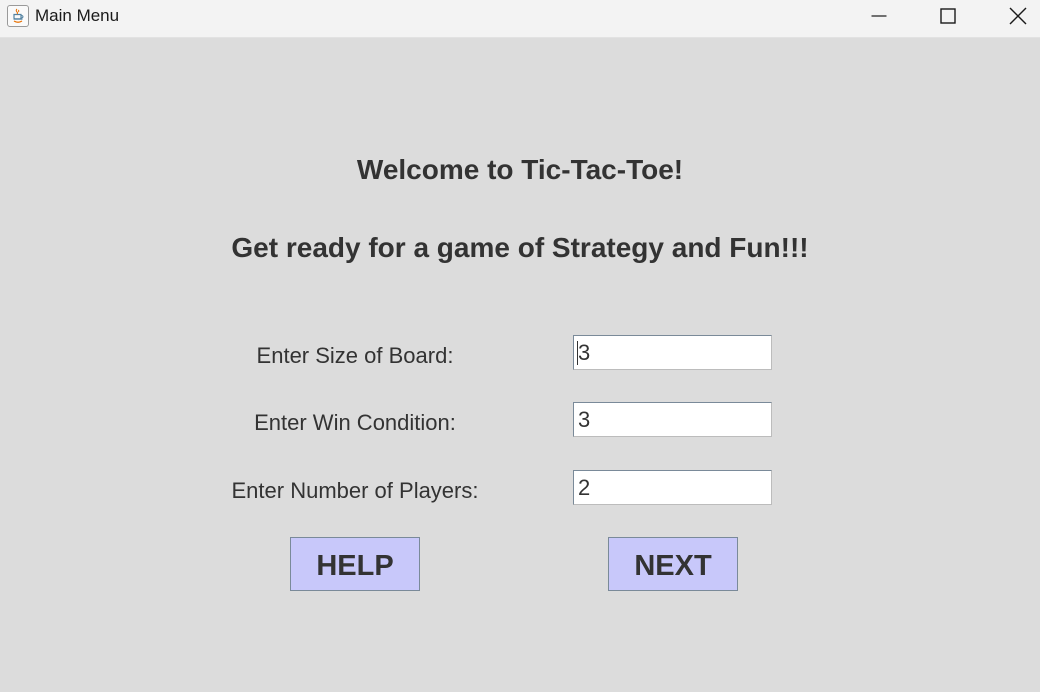  Describe the element at coordinates (673, 564) in the screenshot. I see `next-button: NEXT` at that location.